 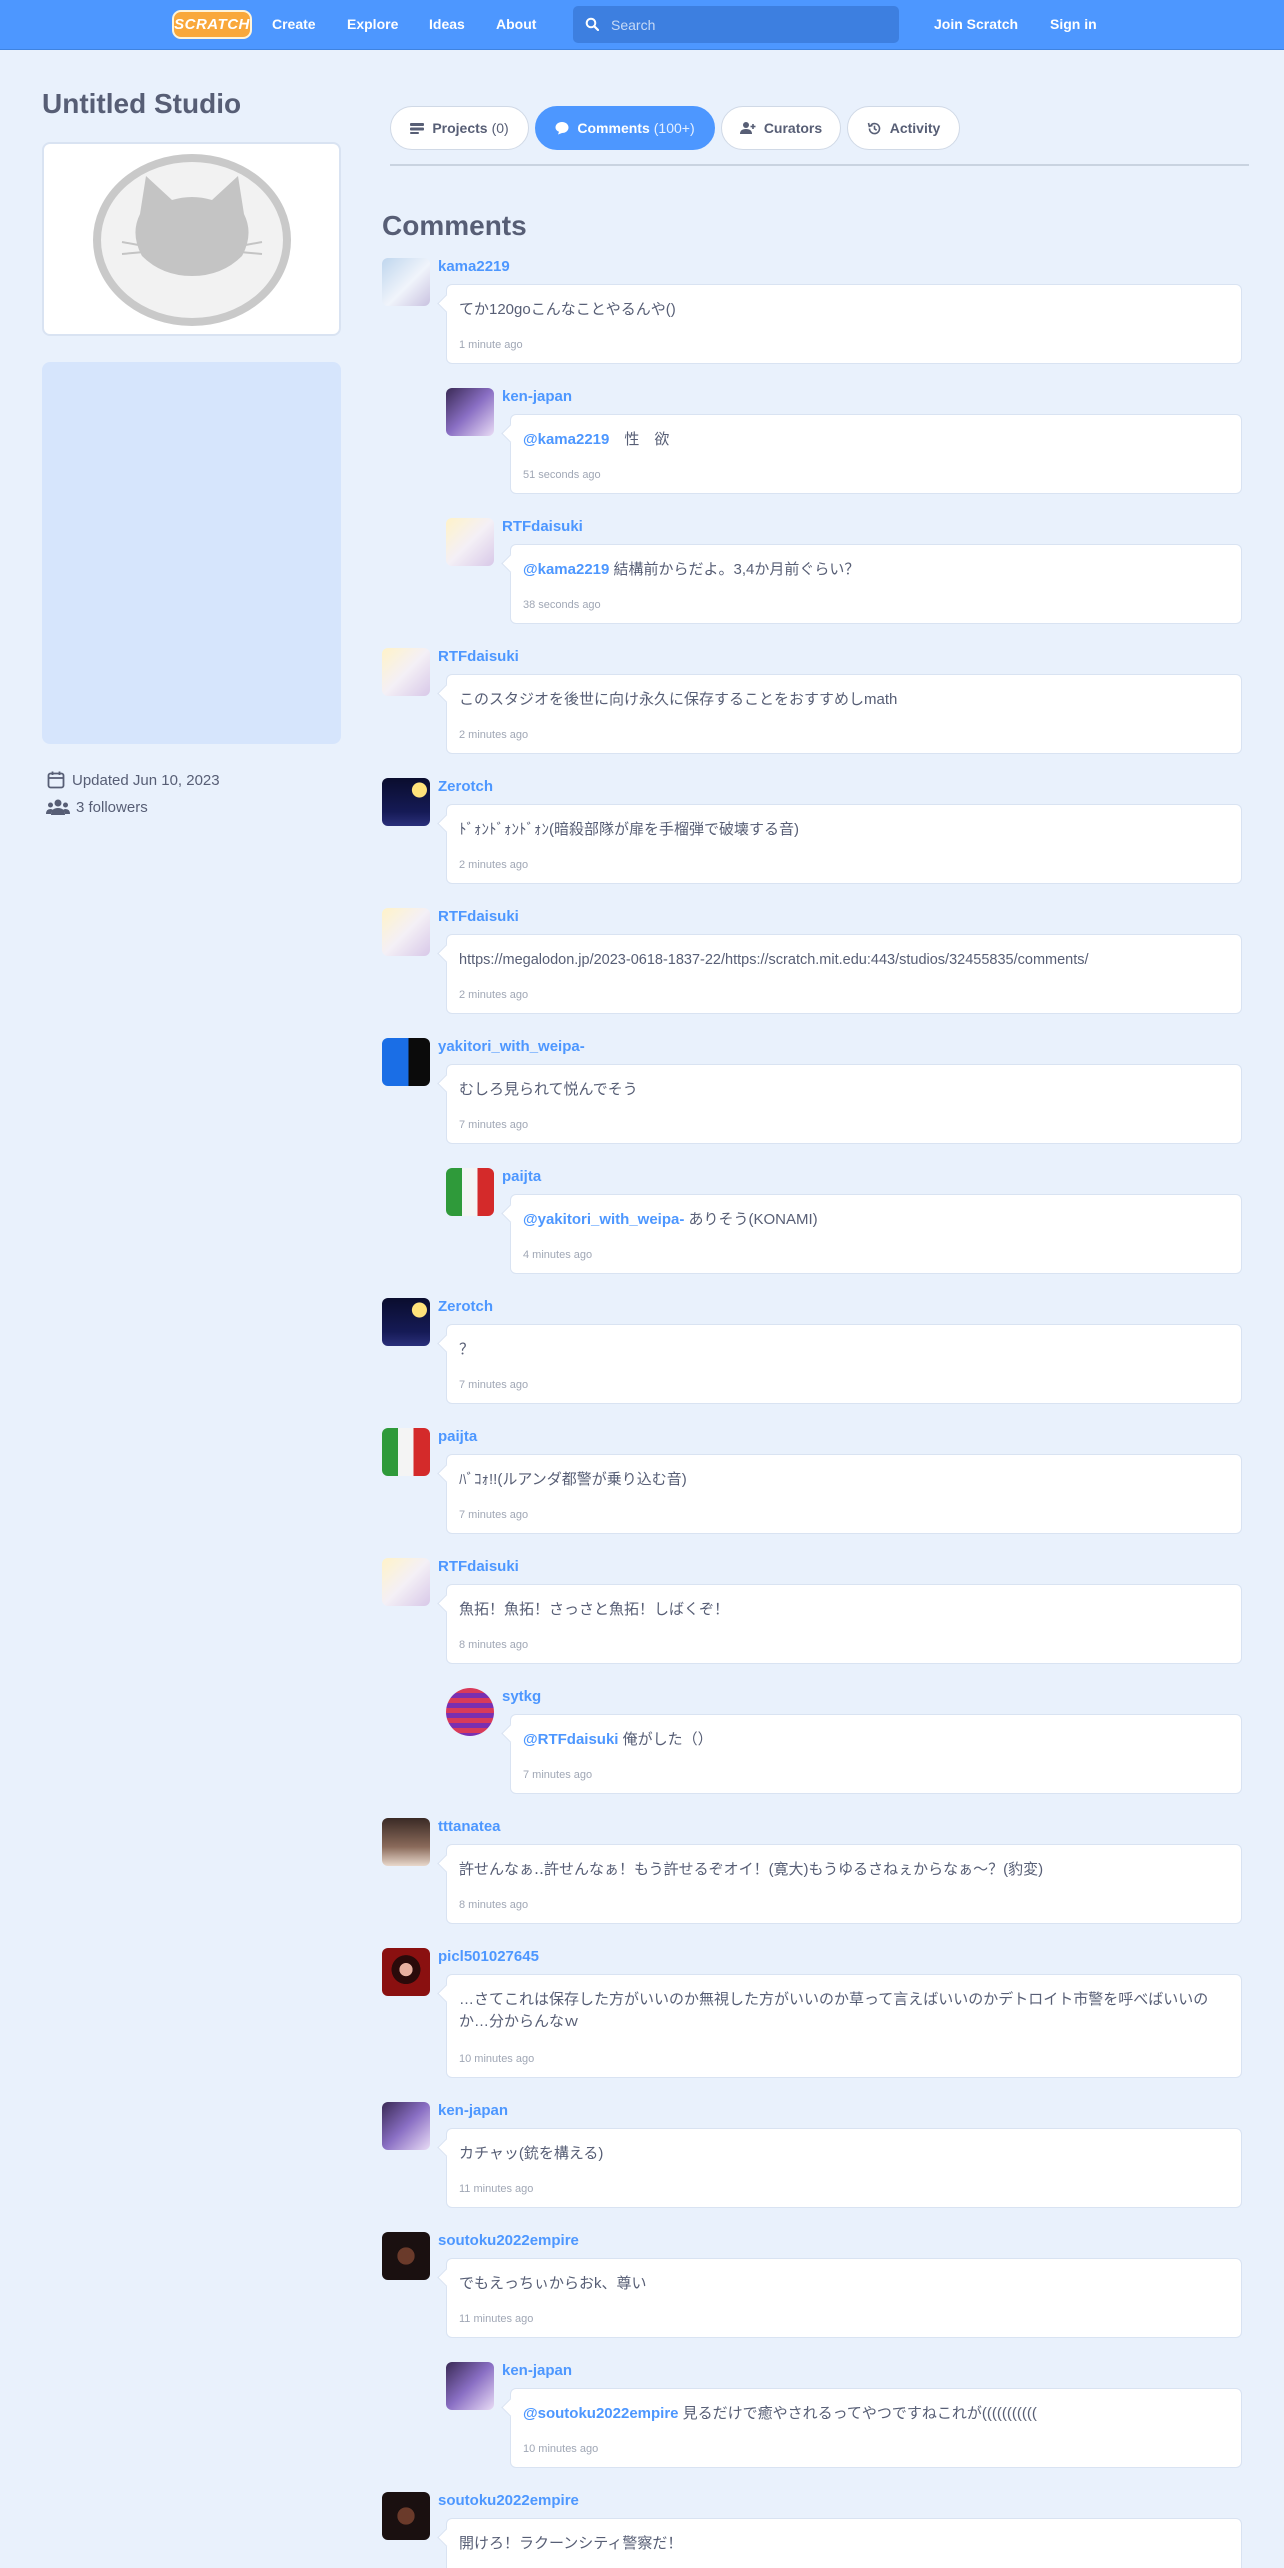 I want to click on comment-bubble: @kama2219 性 欲 51 seconds ago, so click(x=876, y=454).